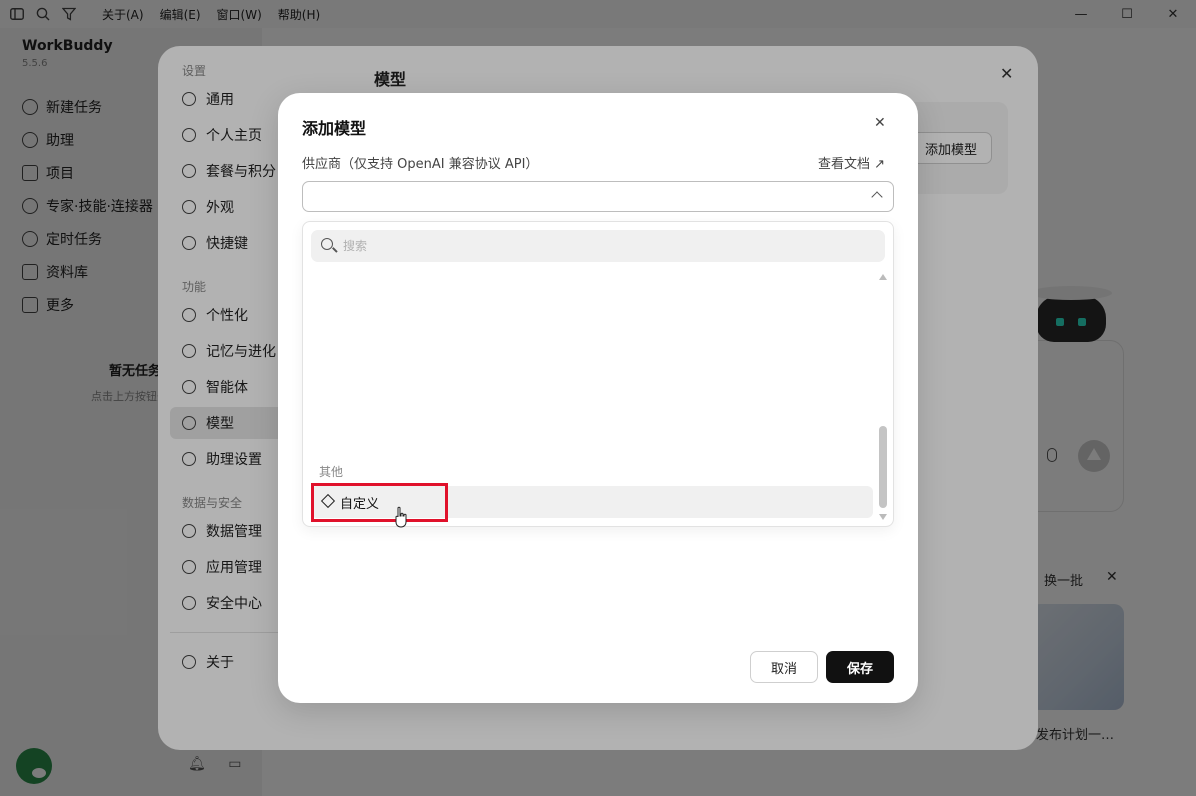 The image size is (1196, 796). I want to click on highlight-box, so click(379, 502).